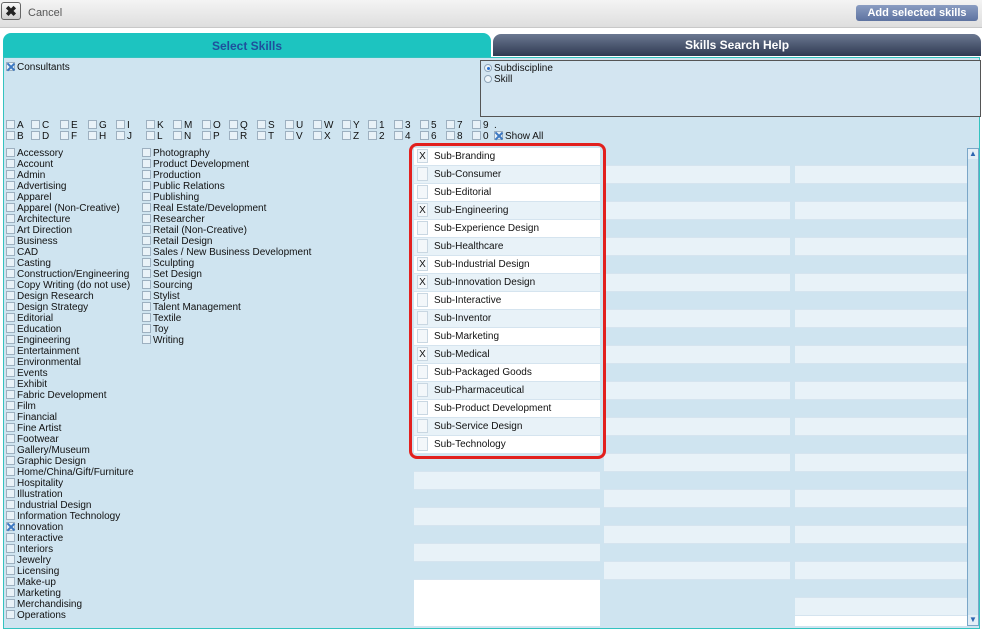  I want to click on skill-item: Retail (Non-Creative), so click(226, 230).